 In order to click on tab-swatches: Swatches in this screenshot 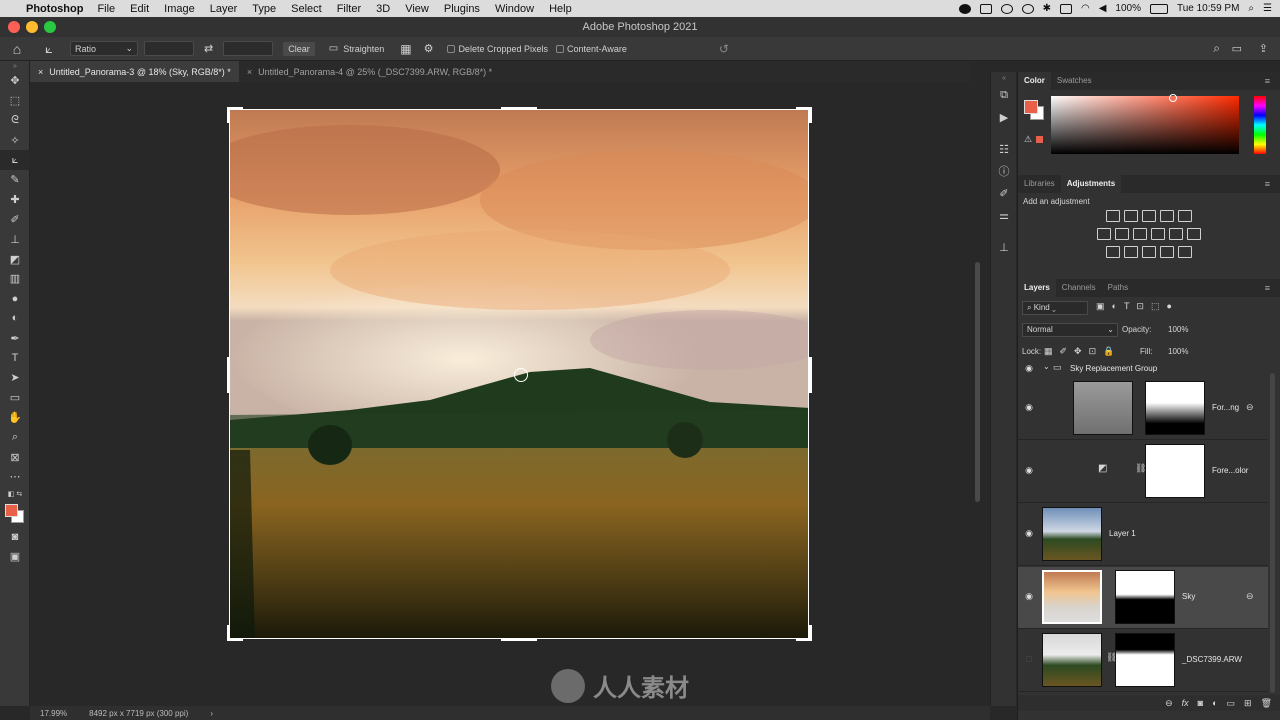, I will do `click(1074, 81)`.